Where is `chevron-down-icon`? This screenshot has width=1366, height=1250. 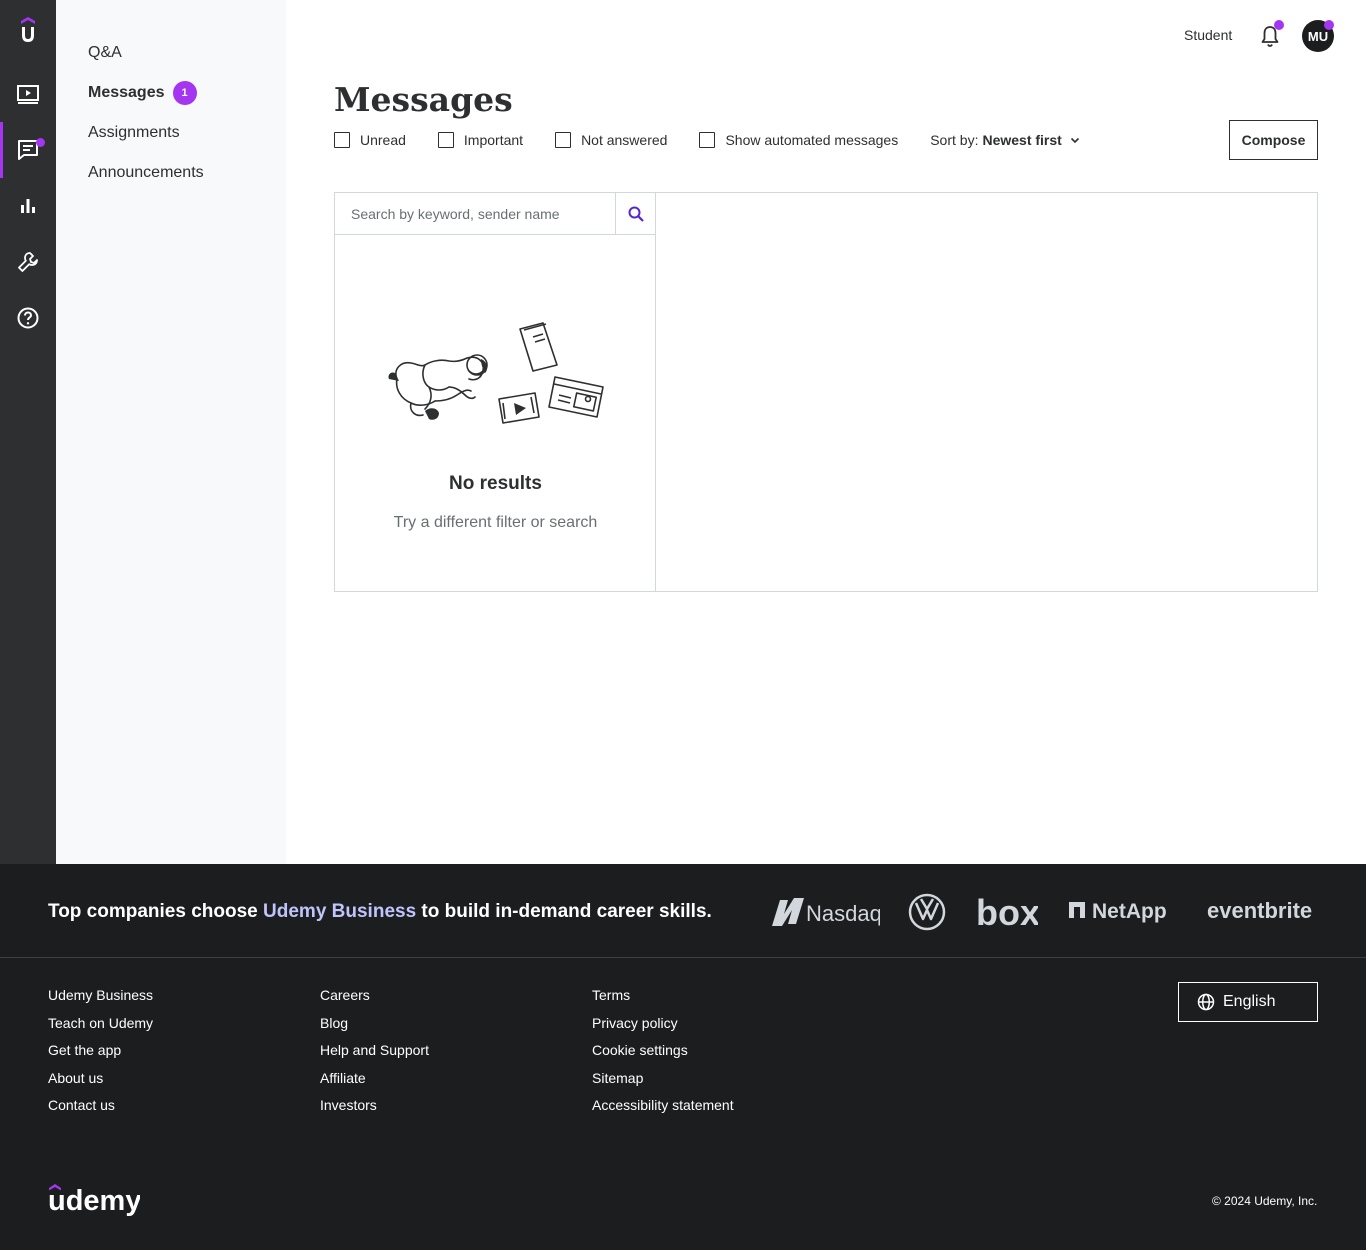 chevron-down-icon is located at coordinates (1074, 140).